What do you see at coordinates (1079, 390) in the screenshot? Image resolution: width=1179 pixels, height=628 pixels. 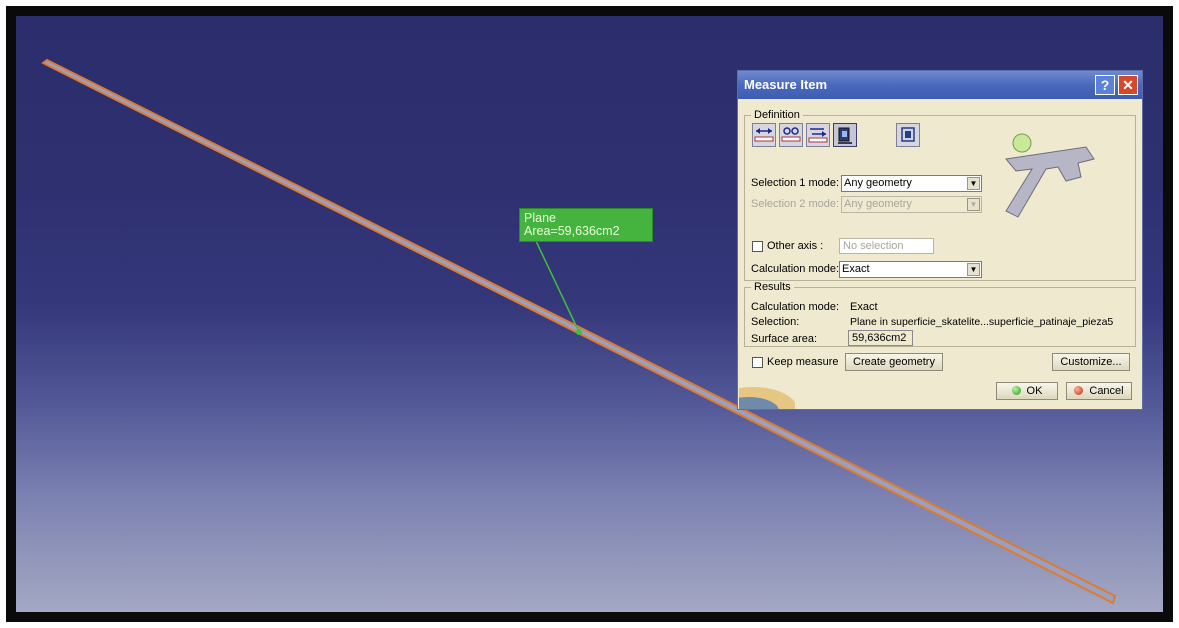 I see `cancel-icon` at bounding box center [1079, 390].